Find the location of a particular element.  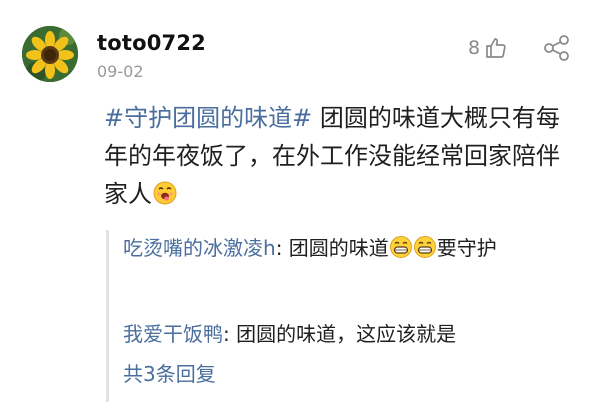

username: toto0722 is located at coordinates (151, 43).